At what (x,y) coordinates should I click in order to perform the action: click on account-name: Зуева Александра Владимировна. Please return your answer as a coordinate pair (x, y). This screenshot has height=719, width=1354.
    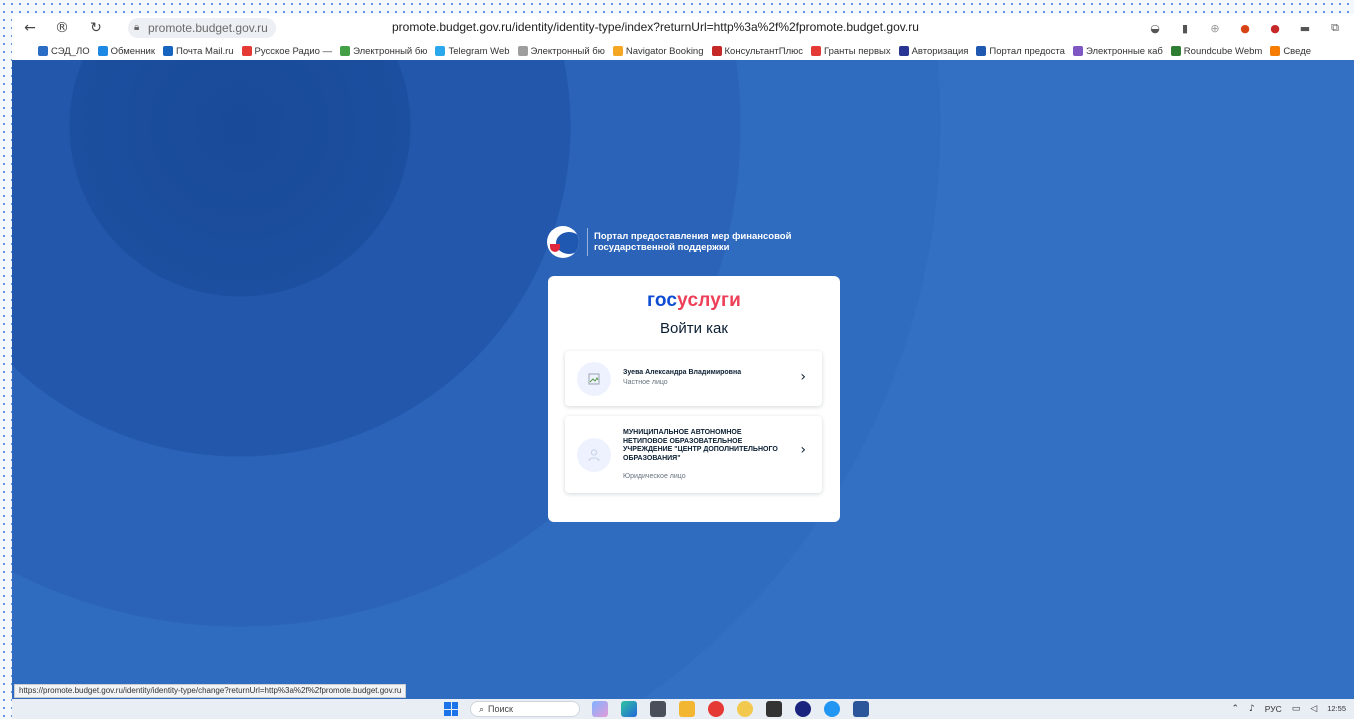
    Looking at the image, I should click on (682, 372).